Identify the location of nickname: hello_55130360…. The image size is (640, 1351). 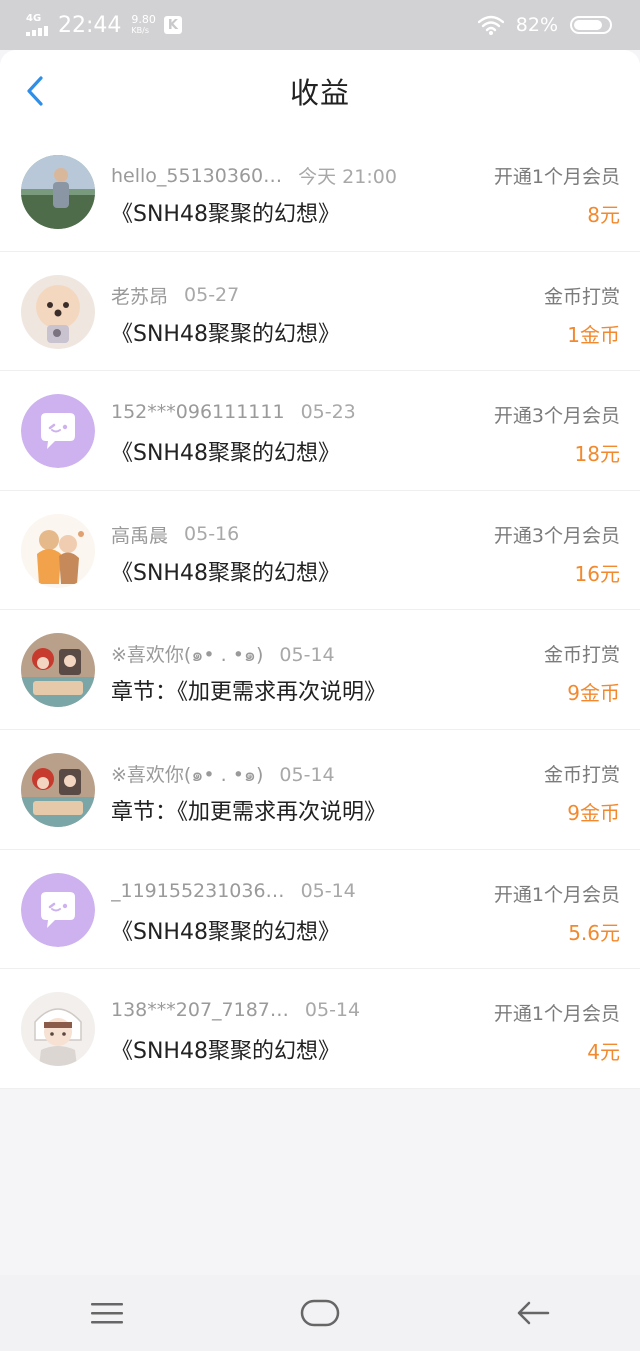
(197, 175).